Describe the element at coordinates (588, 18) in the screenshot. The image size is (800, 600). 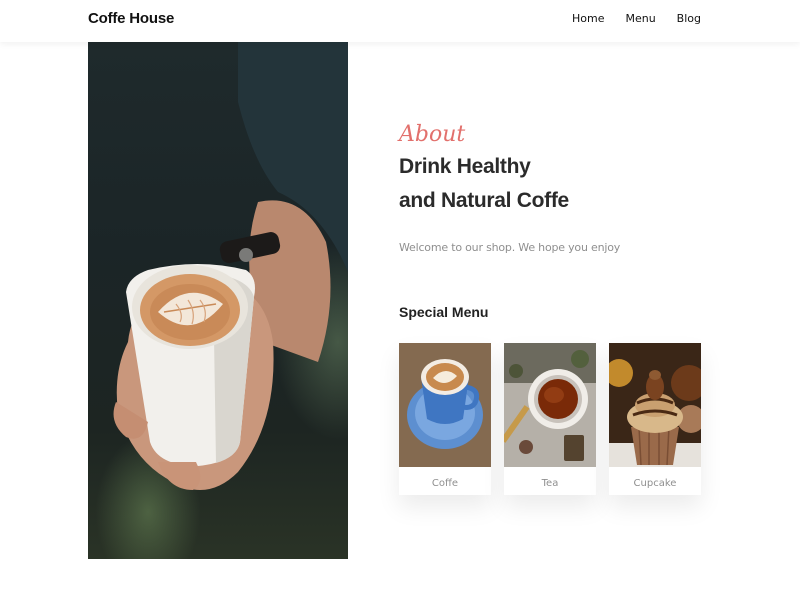
I see `nav-home-link: Home` at that location.